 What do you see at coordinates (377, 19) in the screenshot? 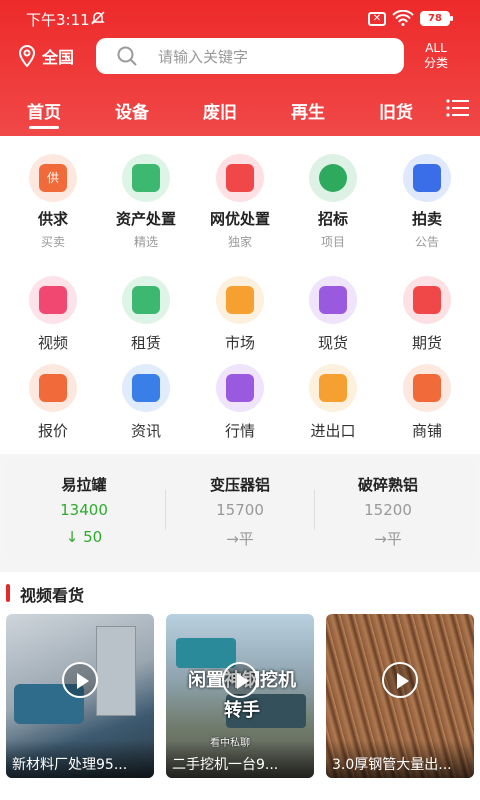
I see `no-sim-icon: ✕` at bounding box center [377, 19].